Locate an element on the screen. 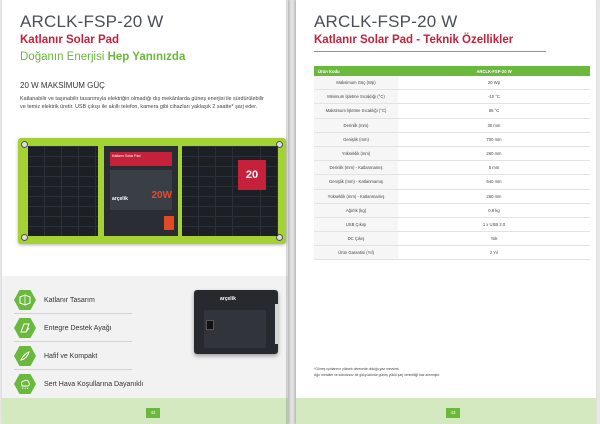  feature-item: Hafif ve Kompakt is located at coordinates (55, 356).